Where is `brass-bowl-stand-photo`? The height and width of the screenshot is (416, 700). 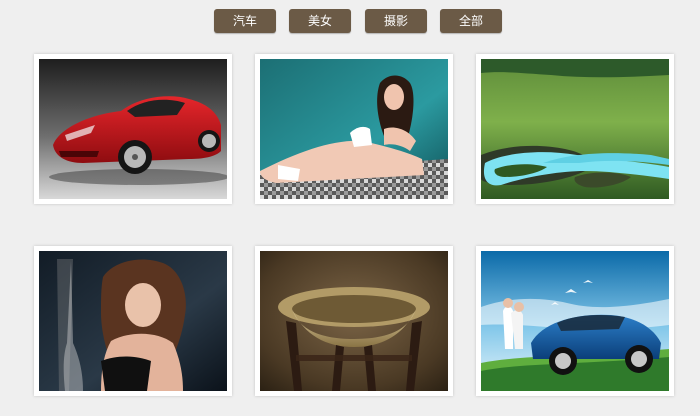
brass-bowl-stand-photo is located at coordinates (354, 321).